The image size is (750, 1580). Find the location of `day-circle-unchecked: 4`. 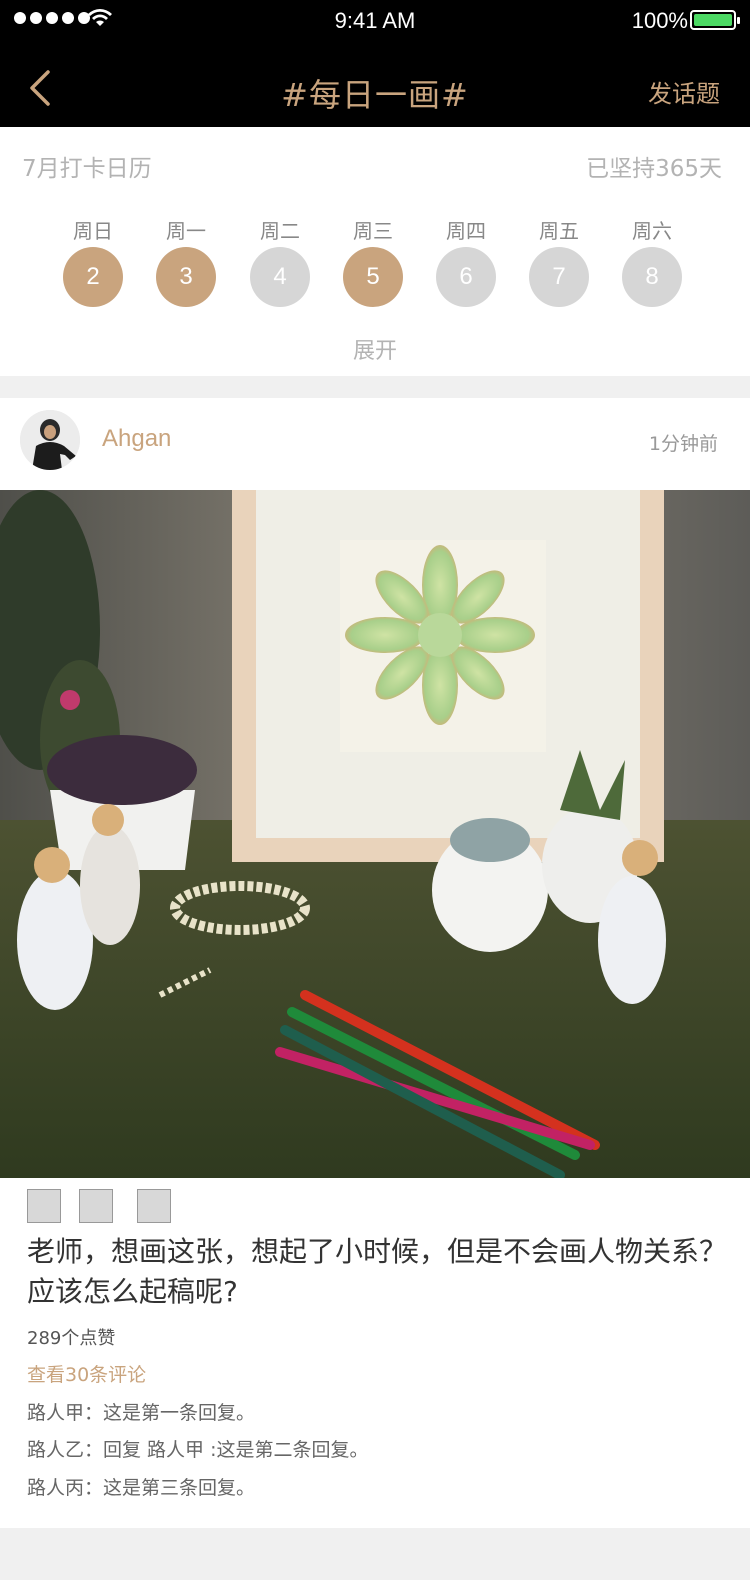

day-circle-unchecked: 4 is located at coordinates (280, 277).